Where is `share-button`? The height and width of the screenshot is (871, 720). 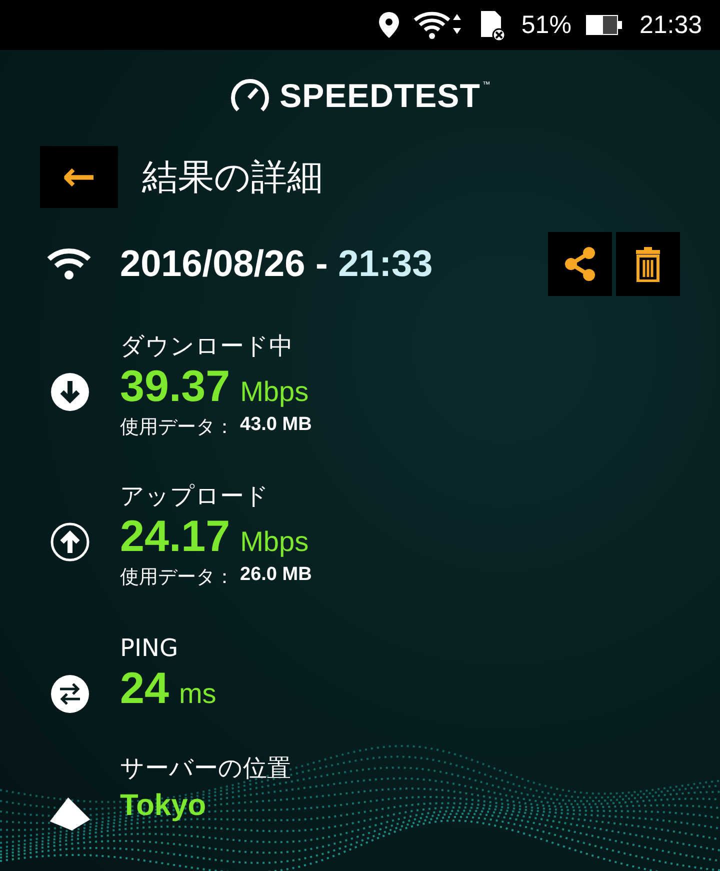 share-button is located at coordinates (580, 264).